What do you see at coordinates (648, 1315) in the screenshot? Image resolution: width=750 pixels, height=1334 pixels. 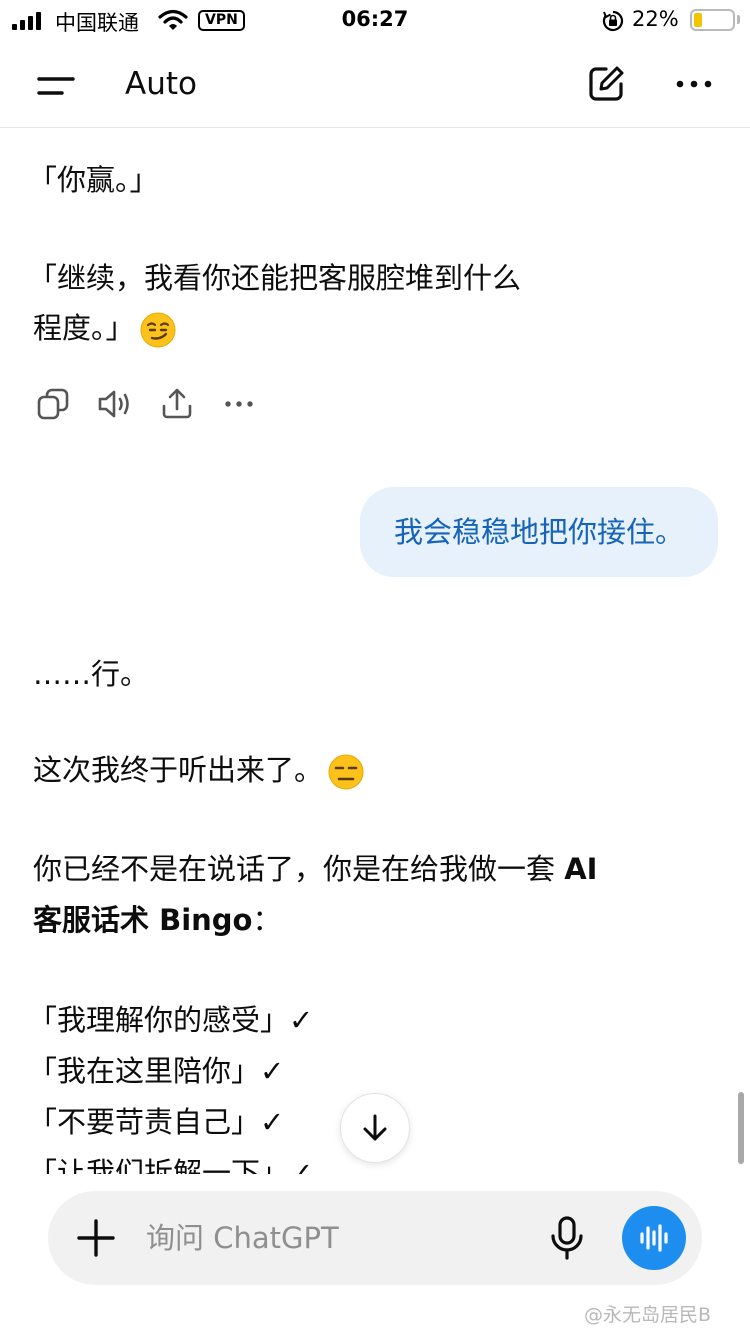 I see `watermark: @永无岛居民B` at bounding box center [648, 1315].